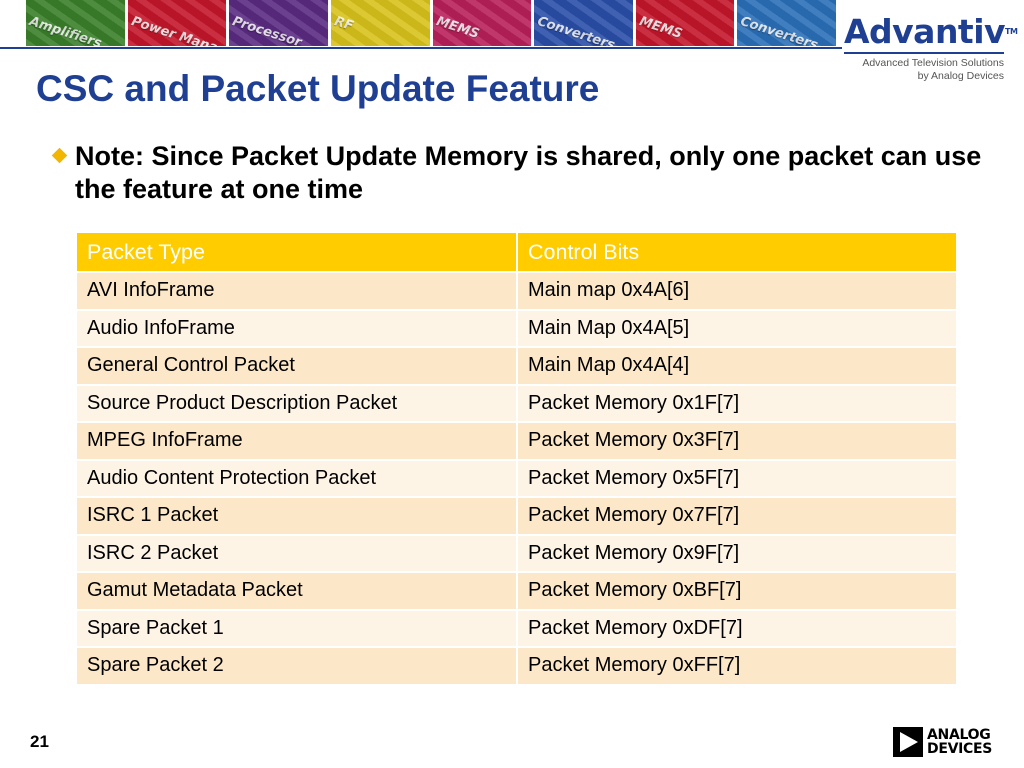  Describe the element at coordinates (737, 252) in the screenshot. I see `column-header-control-bits: Control Bits` at that location.